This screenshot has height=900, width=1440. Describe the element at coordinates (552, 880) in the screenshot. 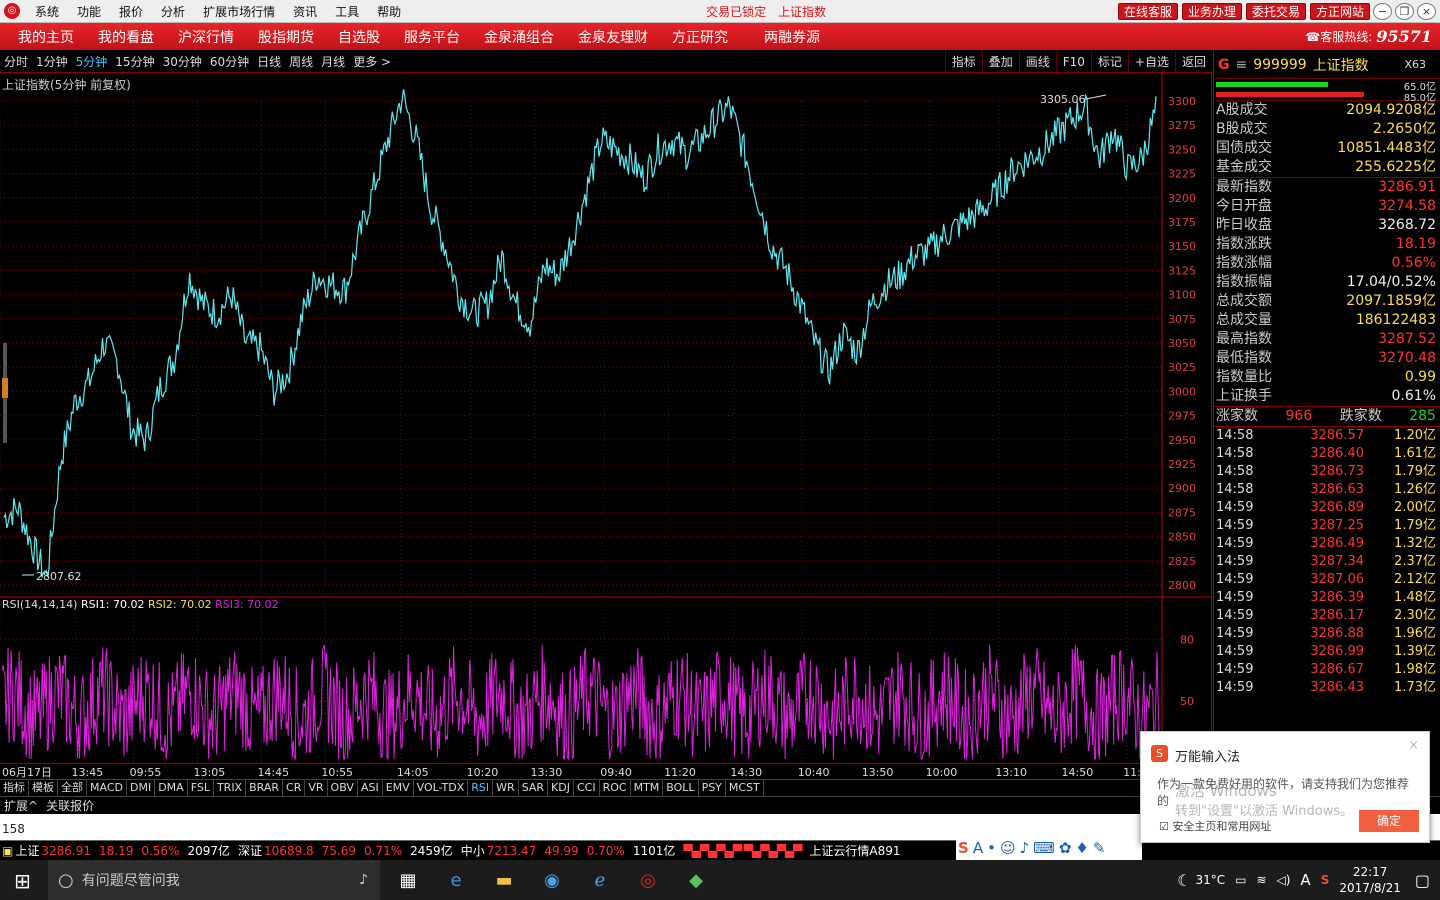

I see `ie-icon: ◉` at that location.